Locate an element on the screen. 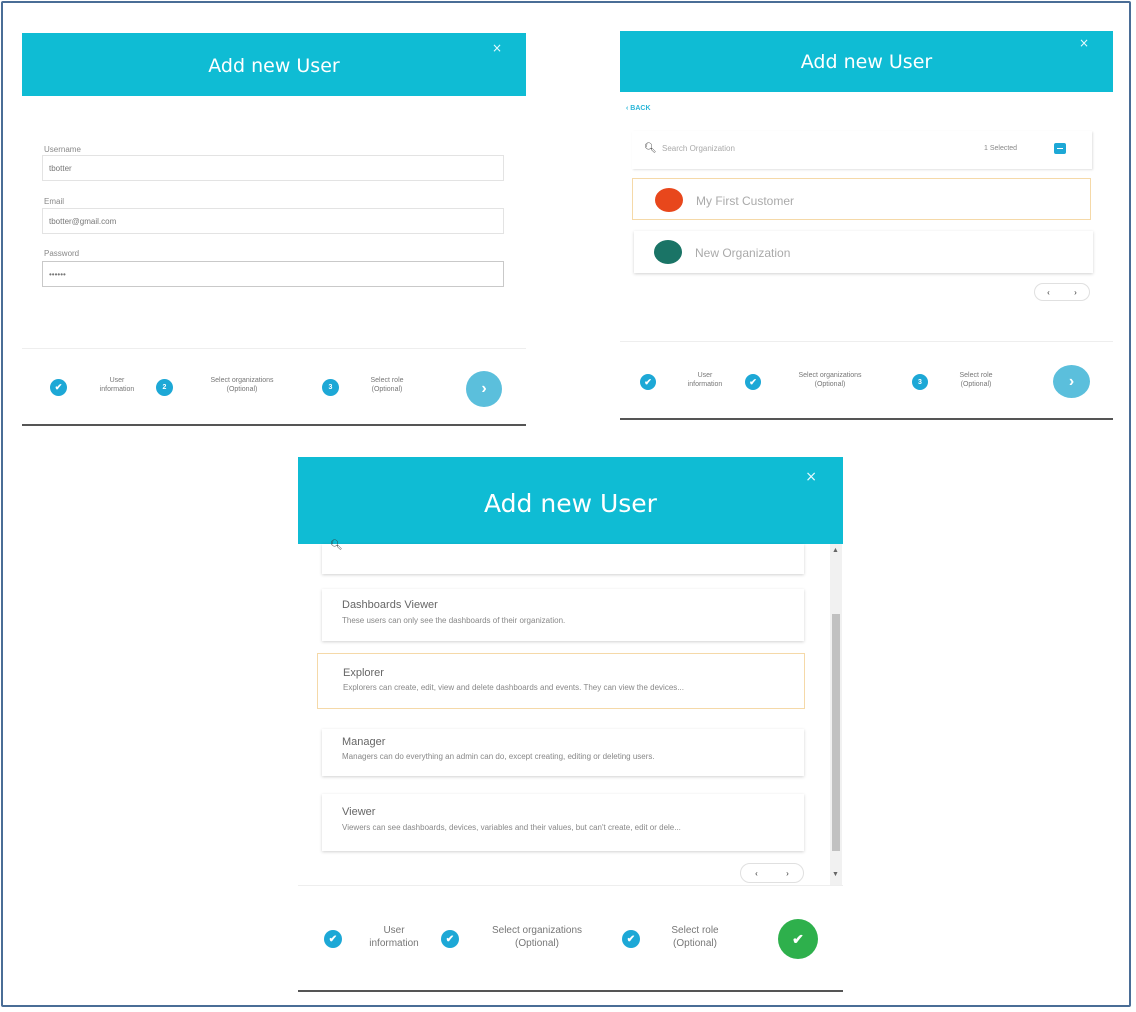  role-title: Viewer is located at coordinates (359, 812).